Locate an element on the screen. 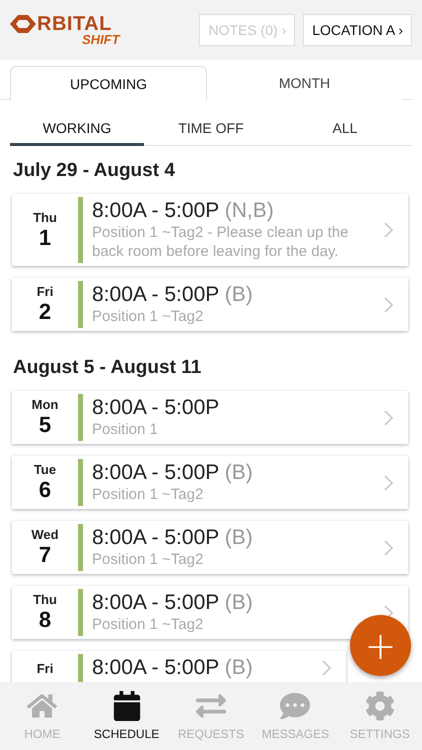 The height and width of the screenshot is (750, 422). shift-detail: Position 1 ~Tag2 - Please clean up the back room before leaving for the day. is located at coordinates (221, 242).